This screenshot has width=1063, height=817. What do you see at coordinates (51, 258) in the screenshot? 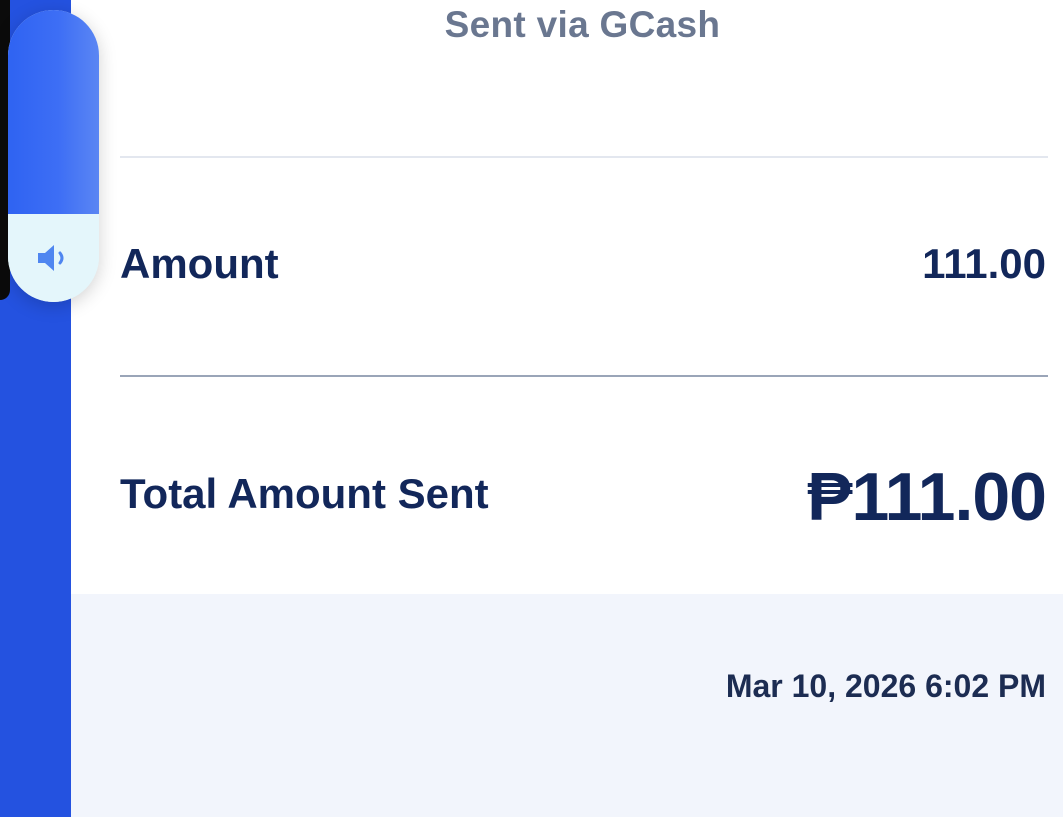
I see `speaker-icon` at bounding box center [51, 258].